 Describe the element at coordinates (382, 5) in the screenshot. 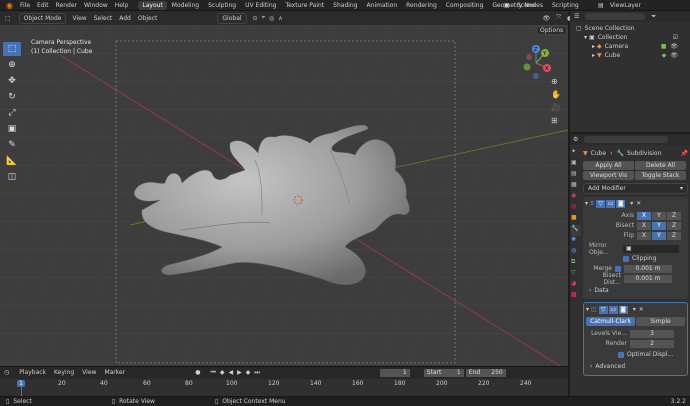

I see `tab-animation: Animation` at that location.